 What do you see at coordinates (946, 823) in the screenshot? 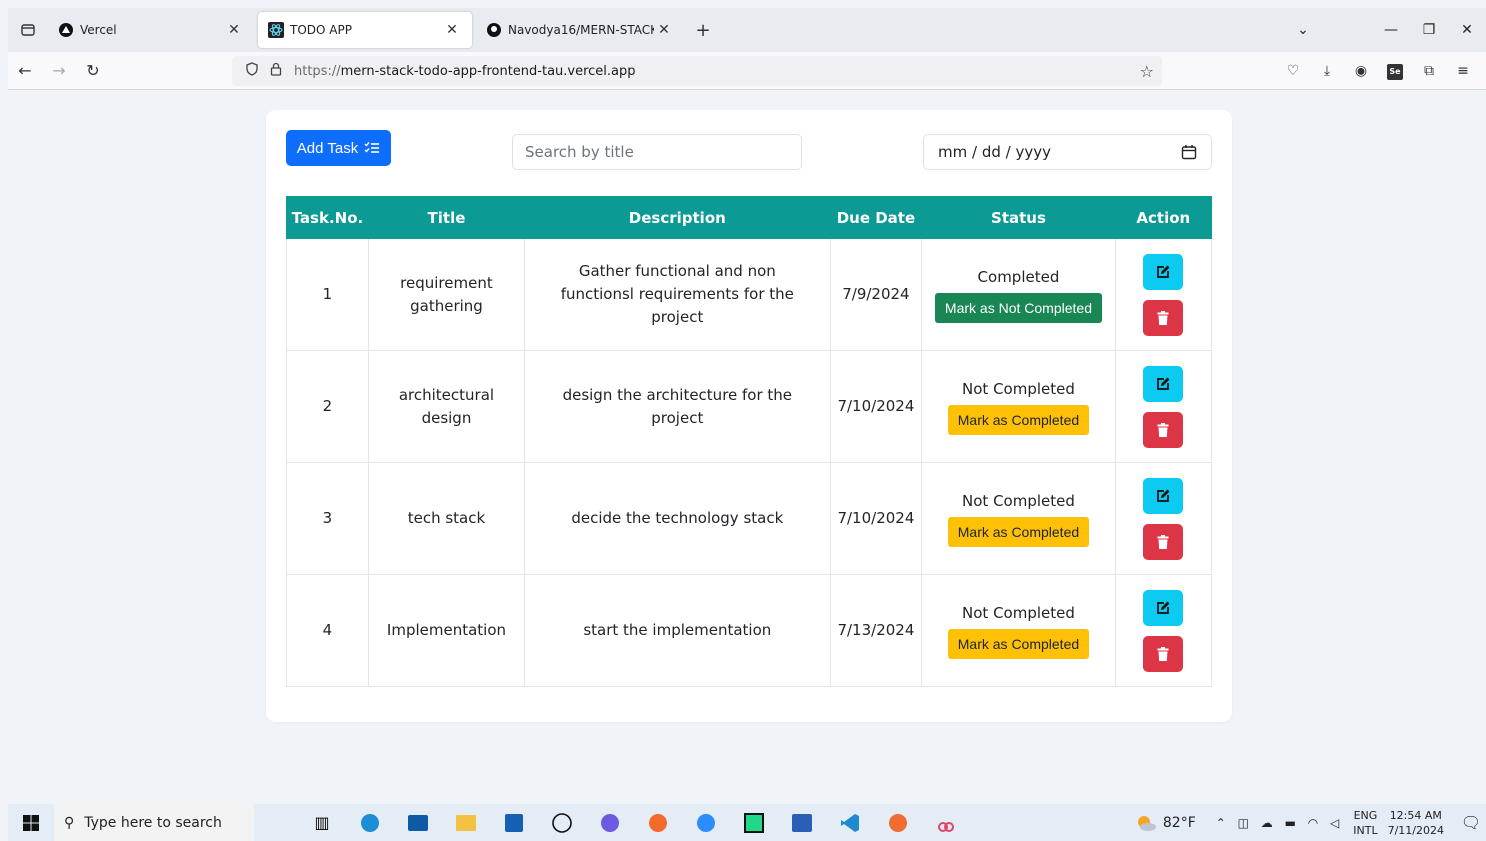
I see `snipping-tool-icon` at bounding box center [946, 823].